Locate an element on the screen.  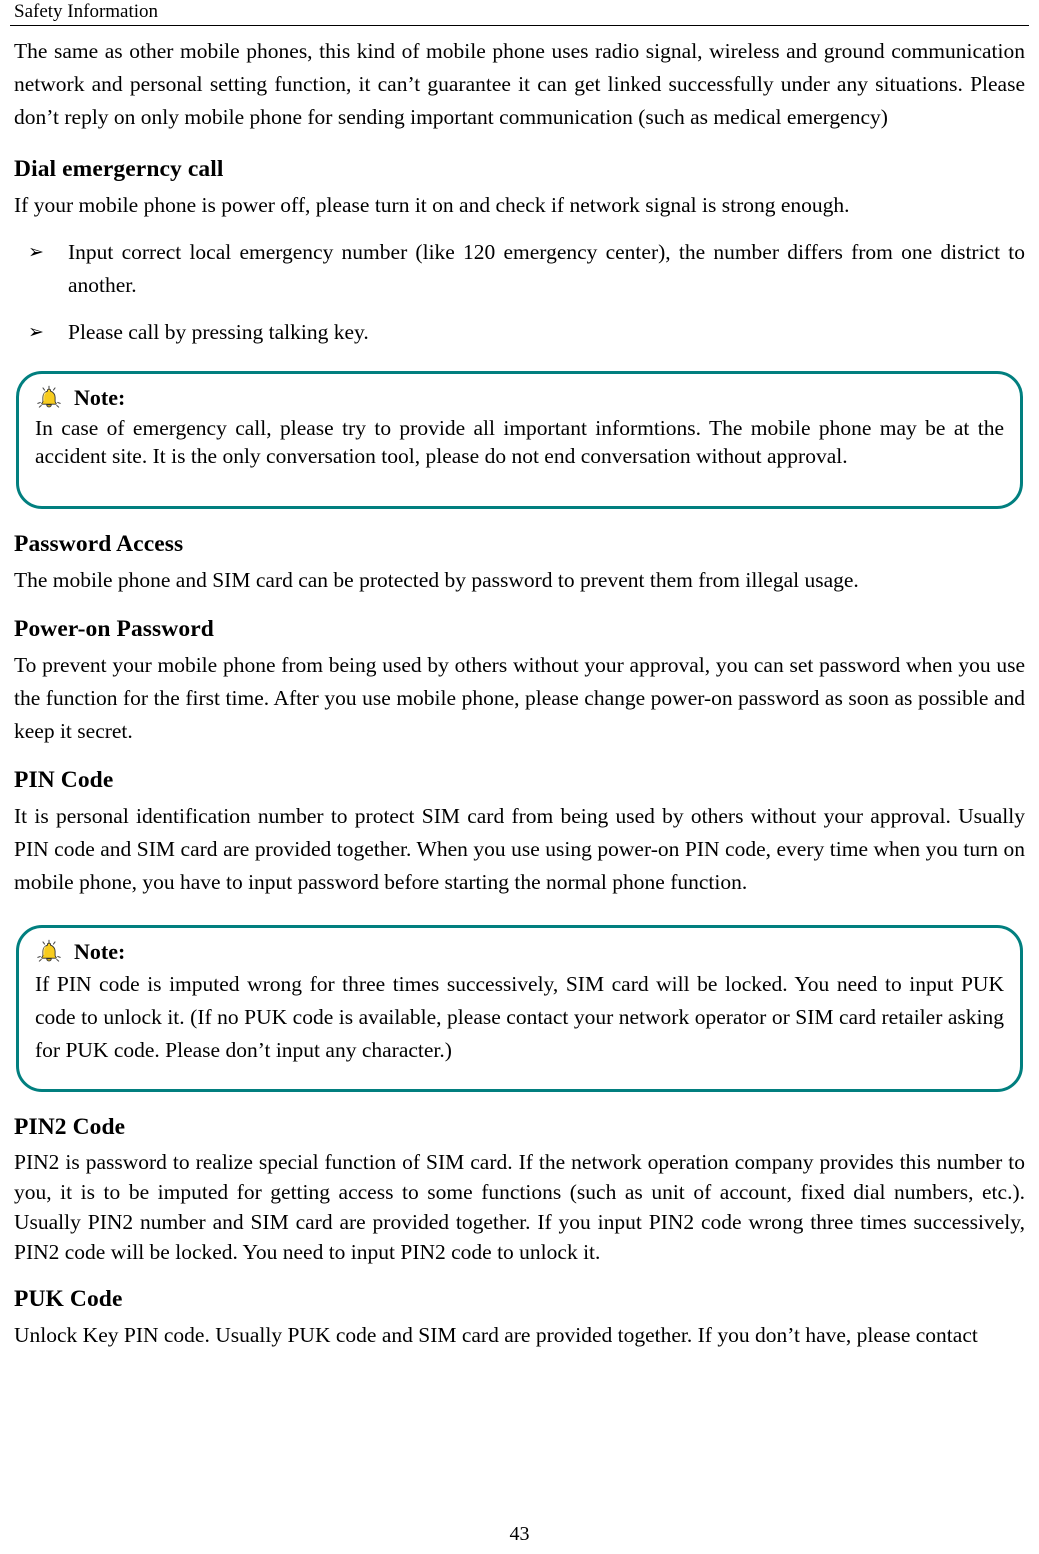
header-divider is located at coordinates (519, 25).